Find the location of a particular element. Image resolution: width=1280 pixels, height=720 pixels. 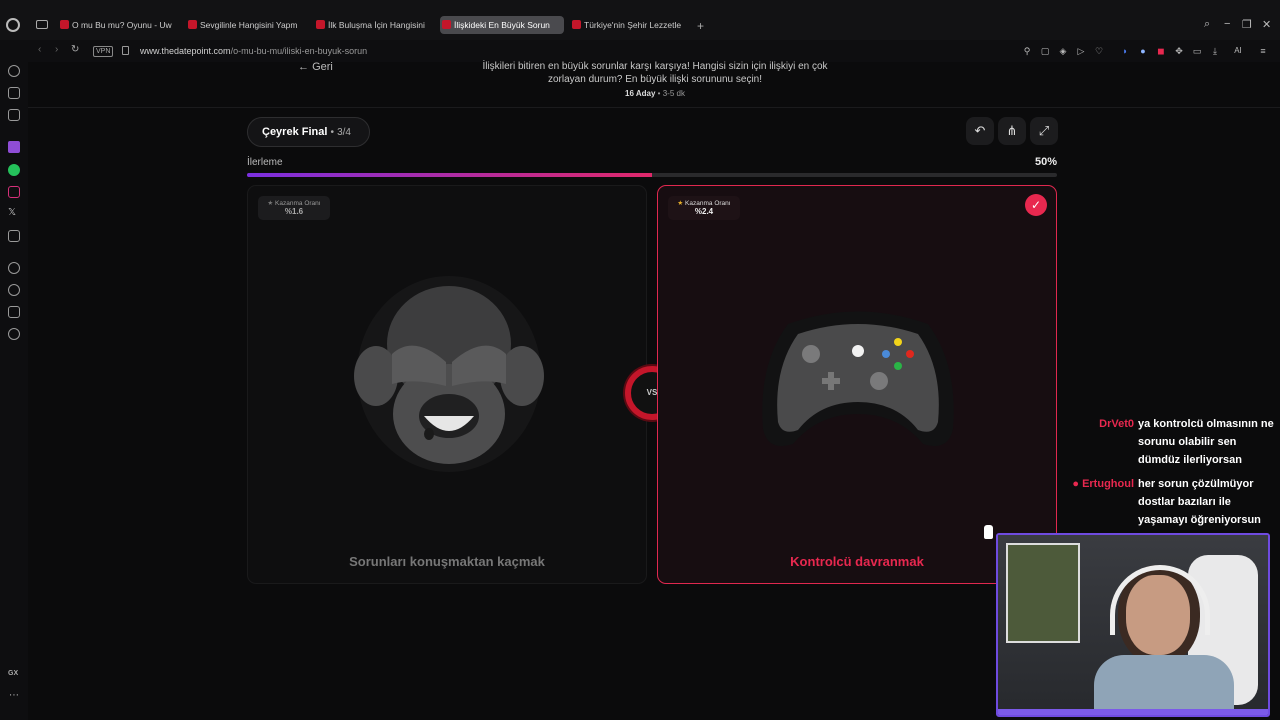

fullscreen-icon: ⤢ is located at coordinates (1044, 130).